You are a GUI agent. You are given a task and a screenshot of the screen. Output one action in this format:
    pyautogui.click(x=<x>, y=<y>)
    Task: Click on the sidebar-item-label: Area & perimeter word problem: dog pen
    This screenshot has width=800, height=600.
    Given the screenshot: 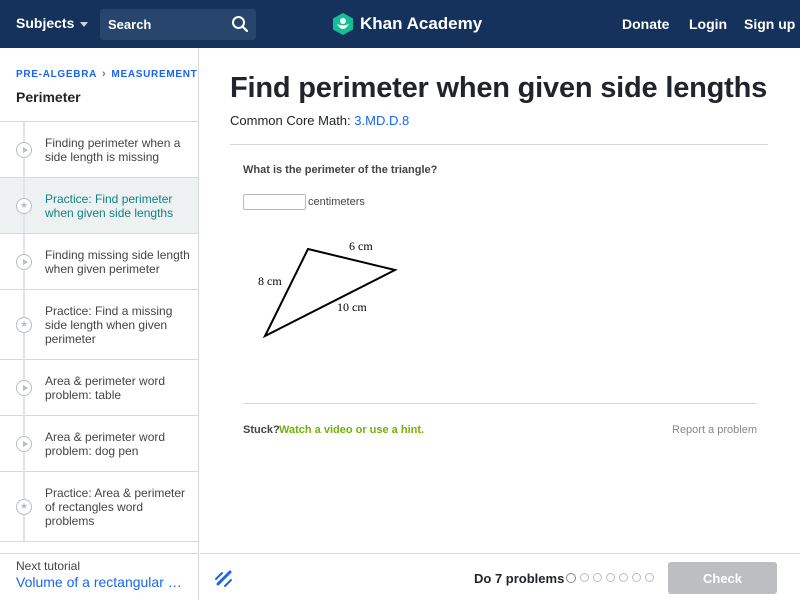 What is the action you would take?
    pyautogui.click(x=105, y=444)
    